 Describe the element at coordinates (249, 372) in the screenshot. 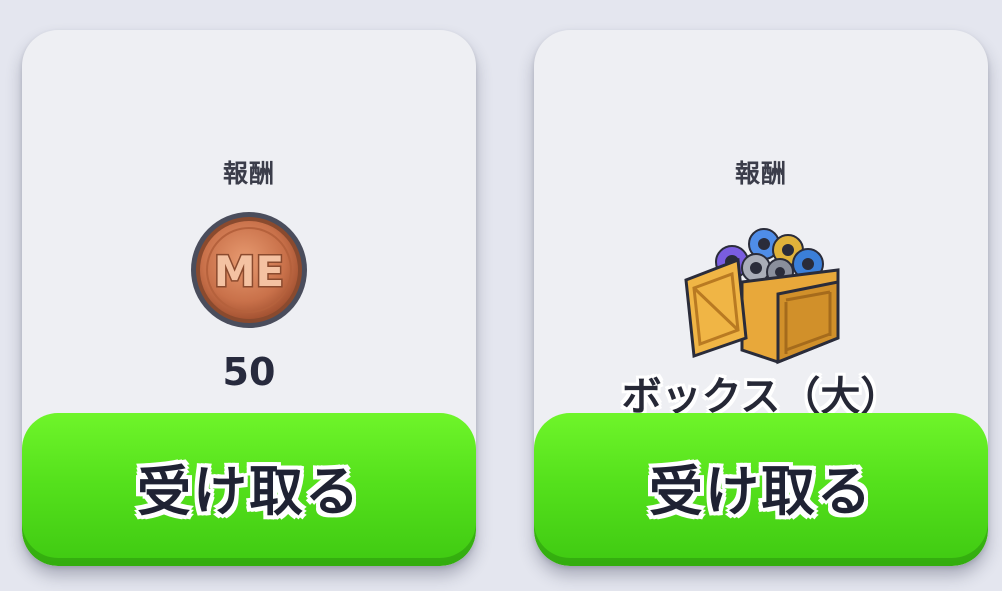

I see `reward-amount: 50` at that location.